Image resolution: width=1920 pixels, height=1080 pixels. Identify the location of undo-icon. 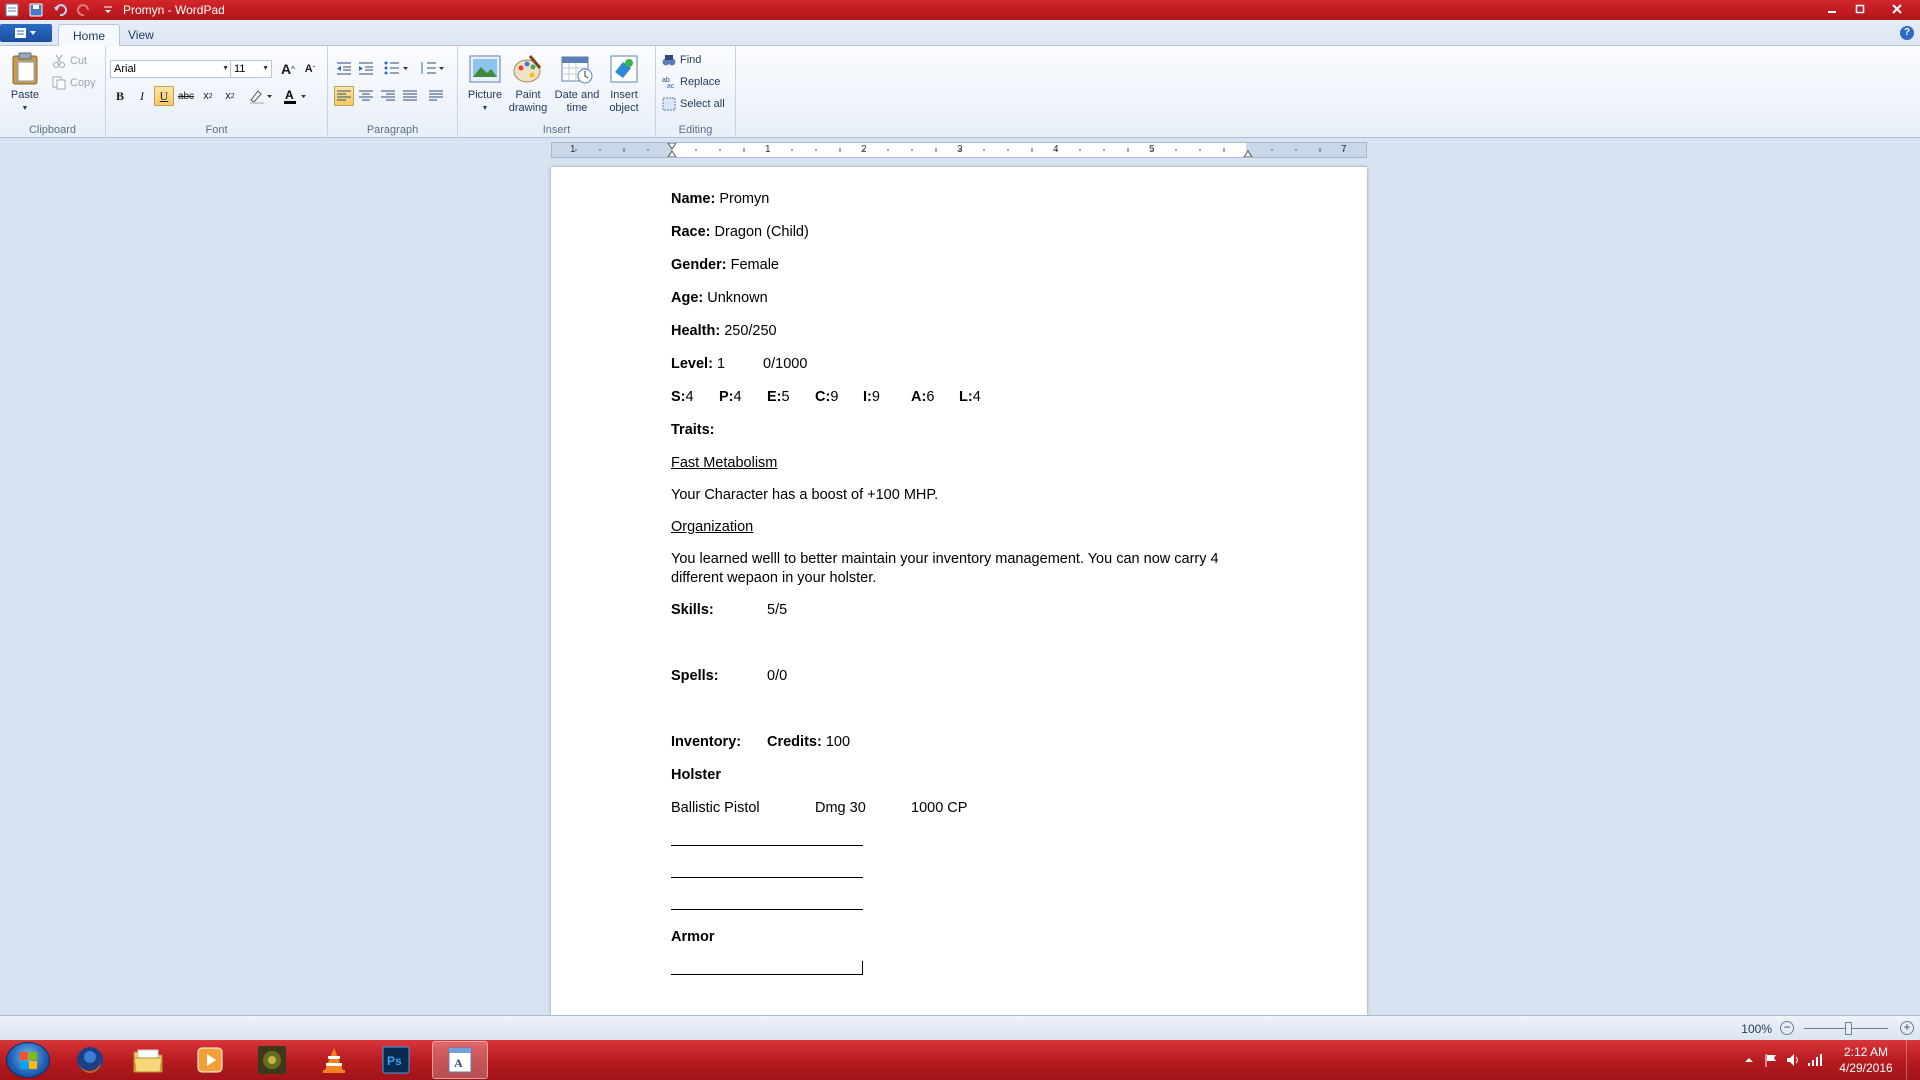
(60, 10).